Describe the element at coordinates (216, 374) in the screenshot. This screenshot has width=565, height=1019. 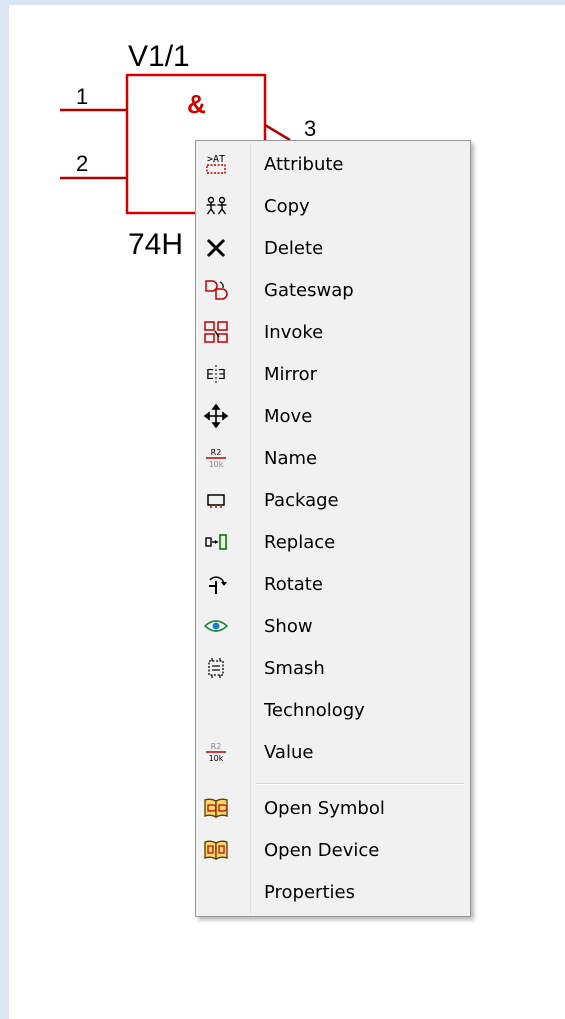
I see `mirror-icon: E E` at that location.